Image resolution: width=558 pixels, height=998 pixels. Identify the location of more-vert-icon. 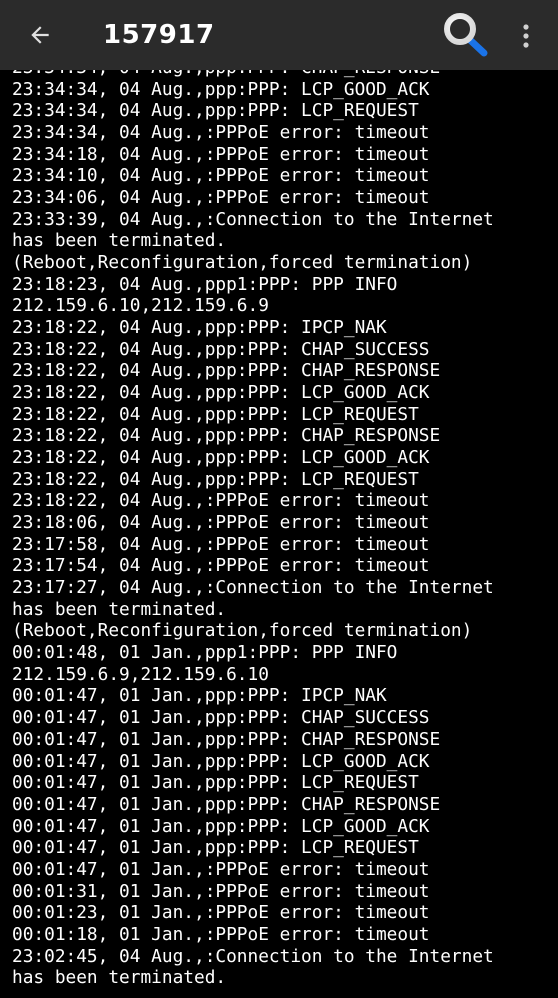
(526, 36).